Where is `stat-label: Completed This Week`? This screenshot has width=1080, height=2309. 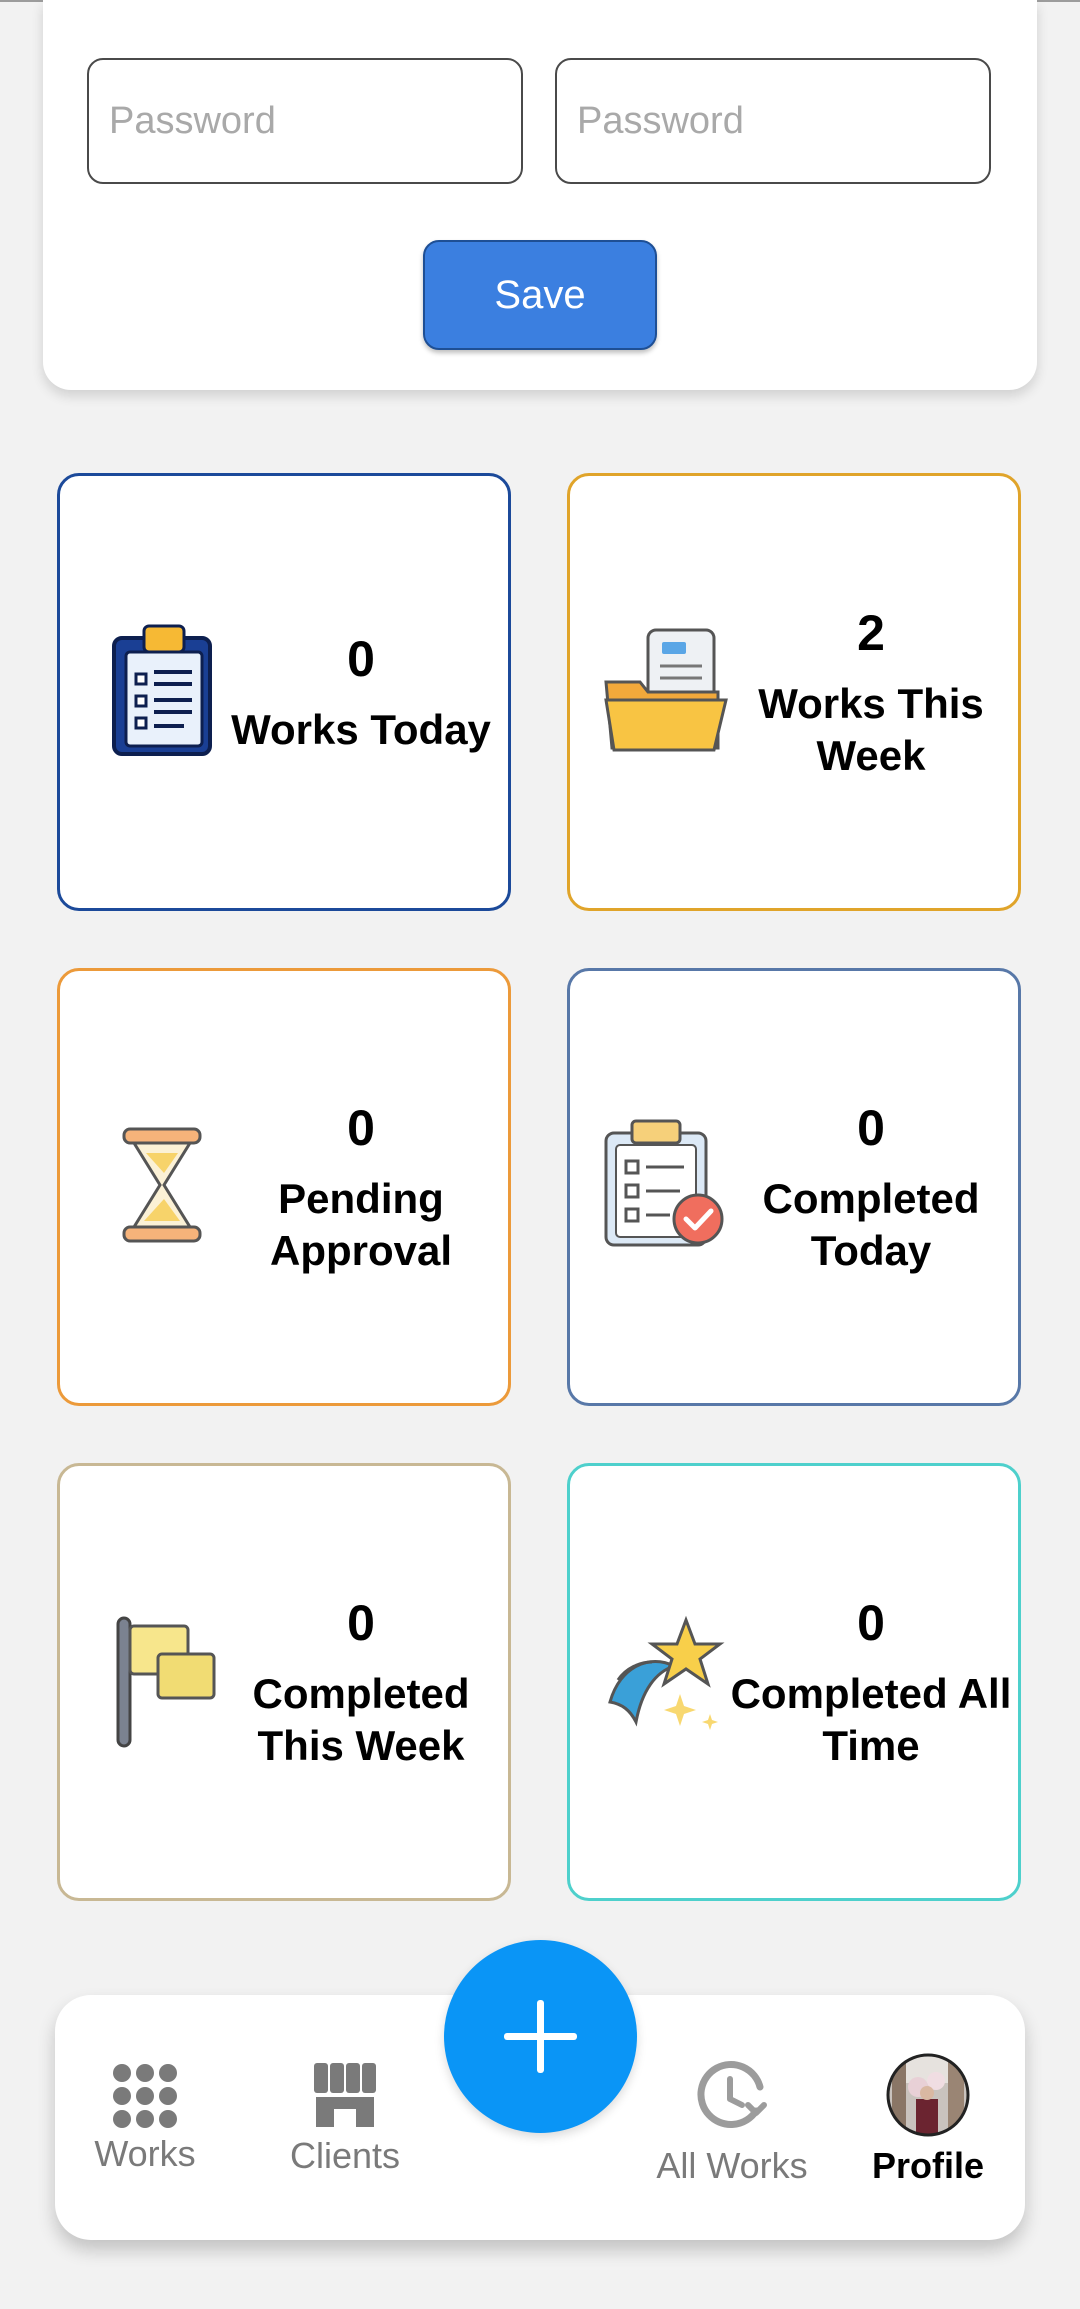
stat-label: Completed This Week is located at coordinates (361, 1719).